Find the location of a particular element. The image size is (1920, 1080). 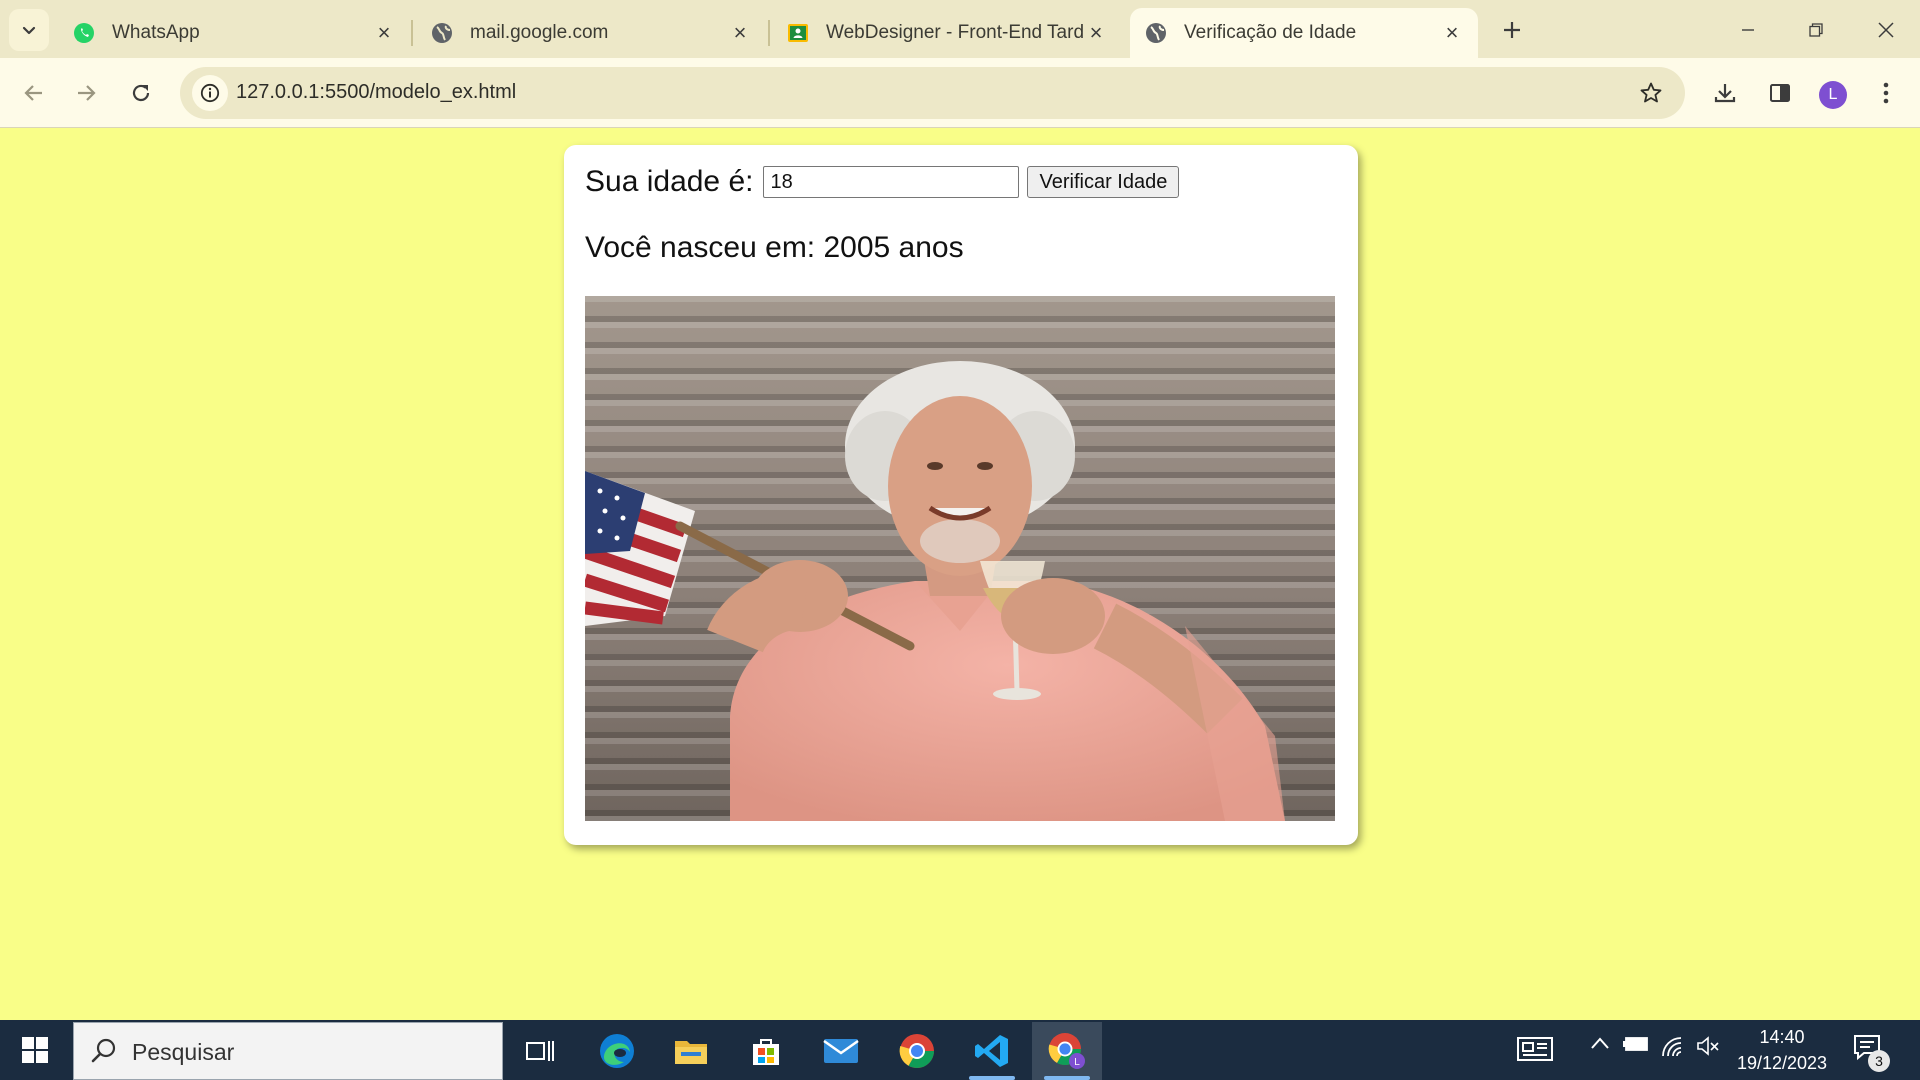

network-button is located at coordinates (1672, 1047).